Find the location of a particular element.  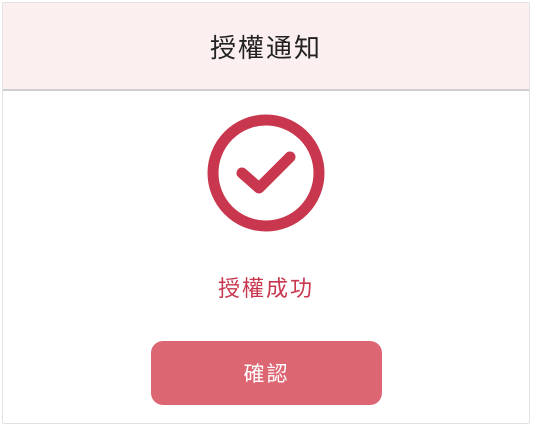

dialog-title: 授權通知 is located at coordinates (265, 48).